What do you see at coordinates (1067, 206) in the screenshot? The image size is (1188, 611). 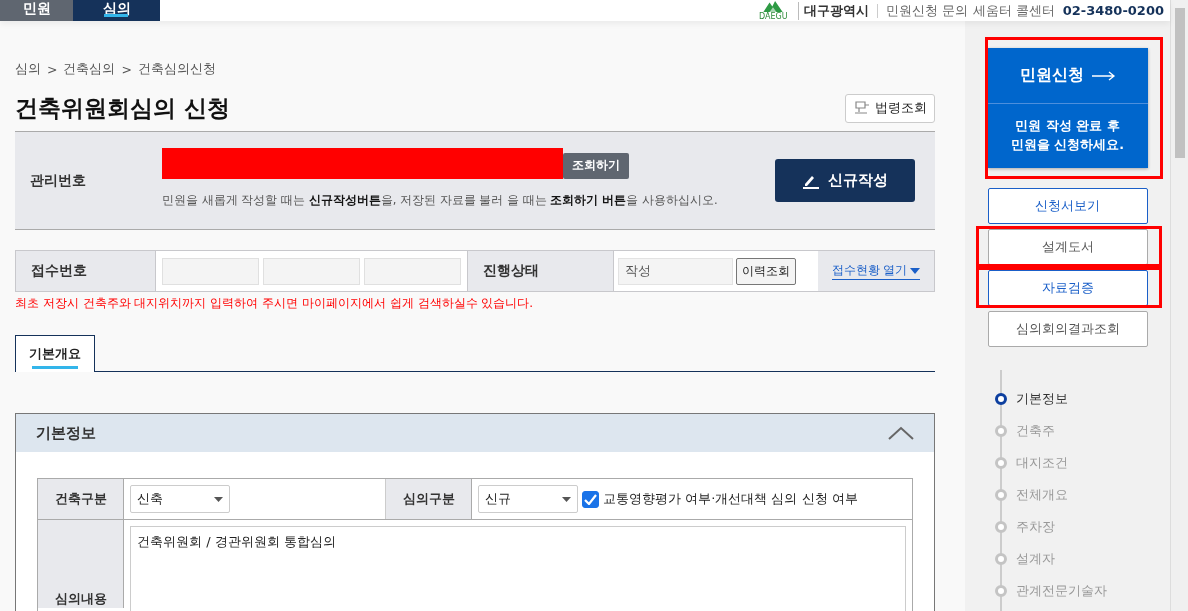 I see `side-button: 신청서보기` at bounding box center [1067, 206].